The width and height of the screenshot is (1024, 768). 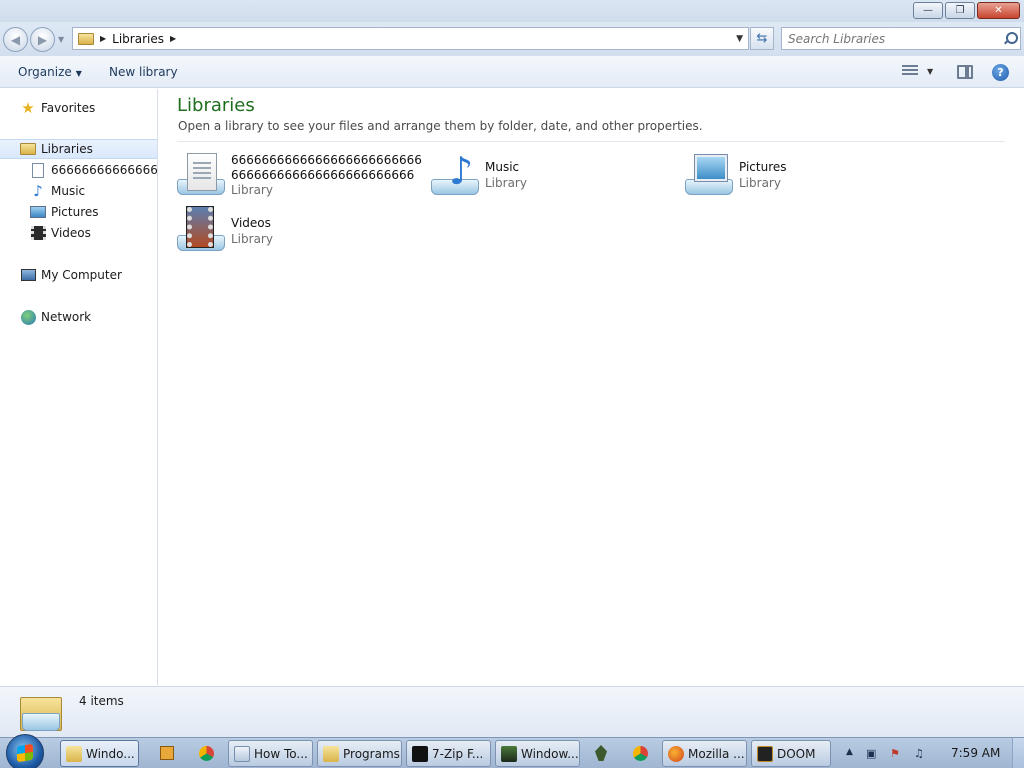 I want to click on library-name: Music, so click(x=502, y=167).